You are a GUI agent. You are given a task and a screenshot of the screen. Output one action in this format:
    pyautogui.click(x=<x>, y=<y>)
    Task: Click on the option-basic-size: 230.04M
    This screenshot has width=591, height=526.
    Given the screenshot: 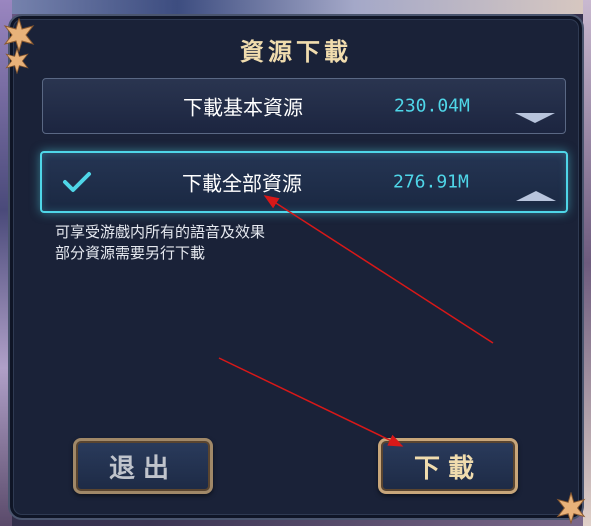 What is the action you would take?
    pyautogui.click(x=432, y=106)
    